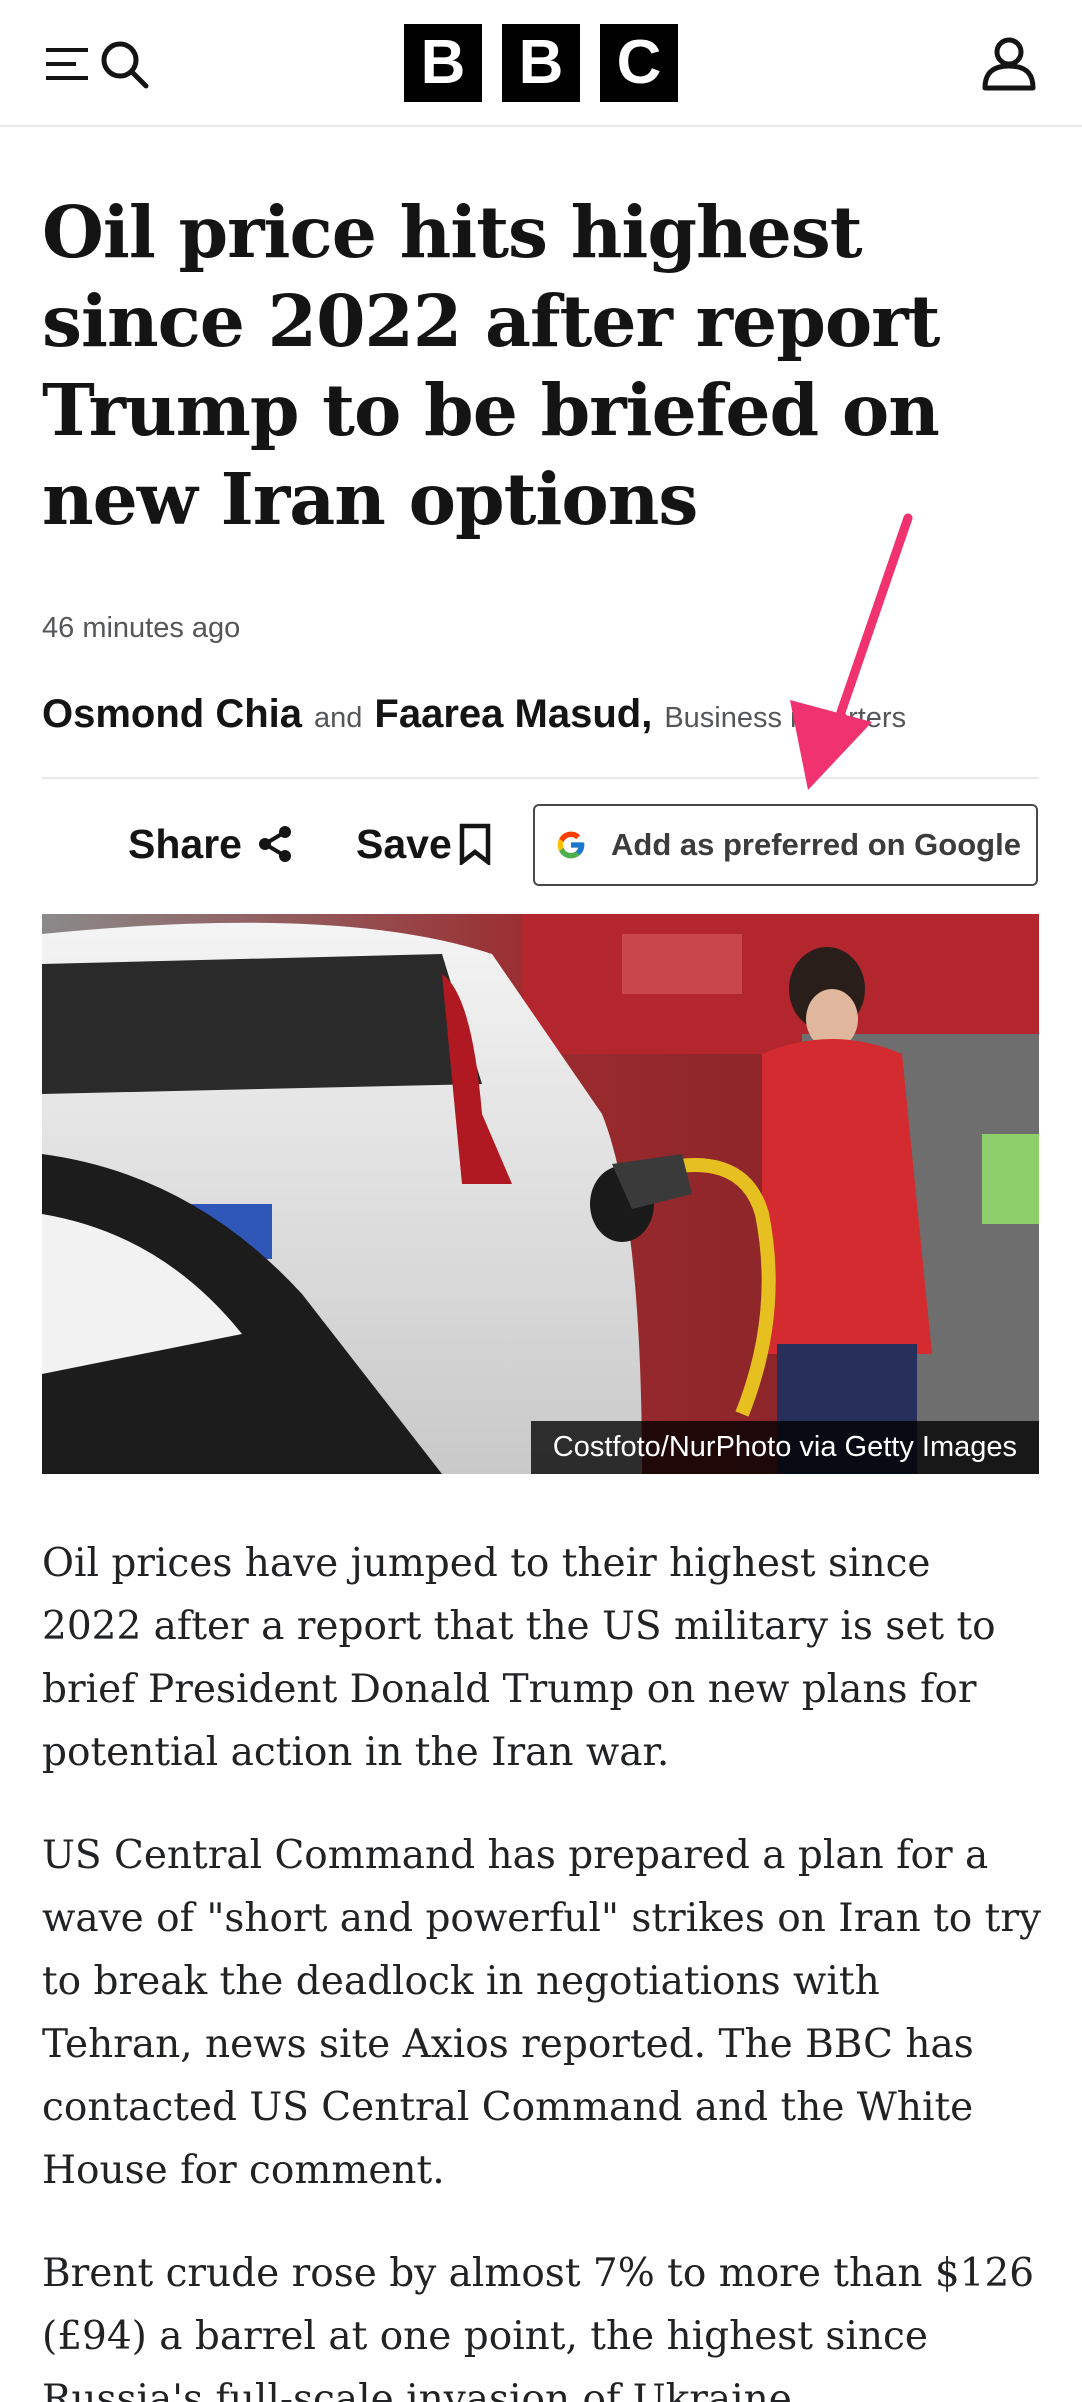 This screenshot has width=1082, height=2402. I want to click on menu-search-button, so click(99, 64).